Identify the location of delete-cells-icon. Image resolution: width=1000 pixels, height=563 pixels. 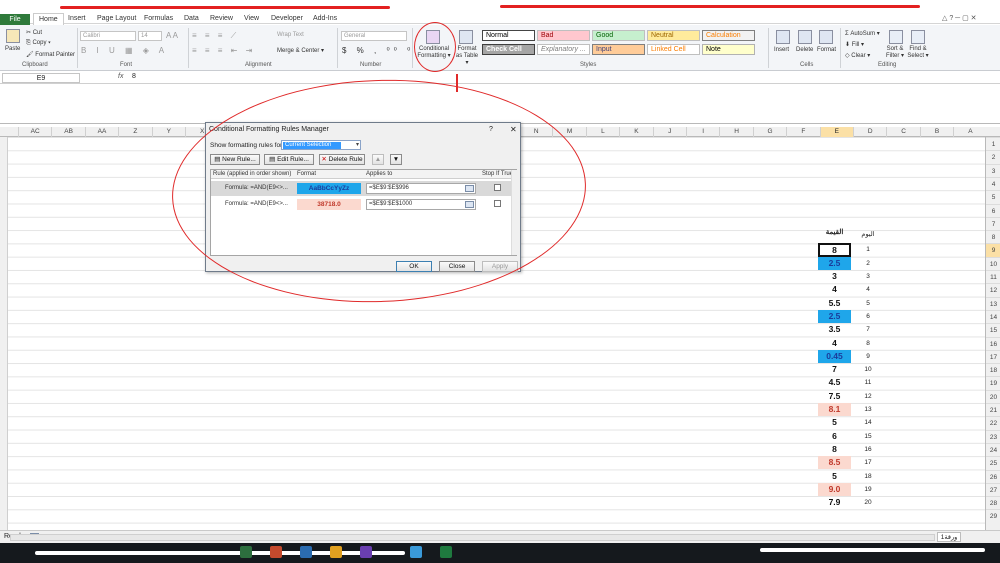
(805, 37).